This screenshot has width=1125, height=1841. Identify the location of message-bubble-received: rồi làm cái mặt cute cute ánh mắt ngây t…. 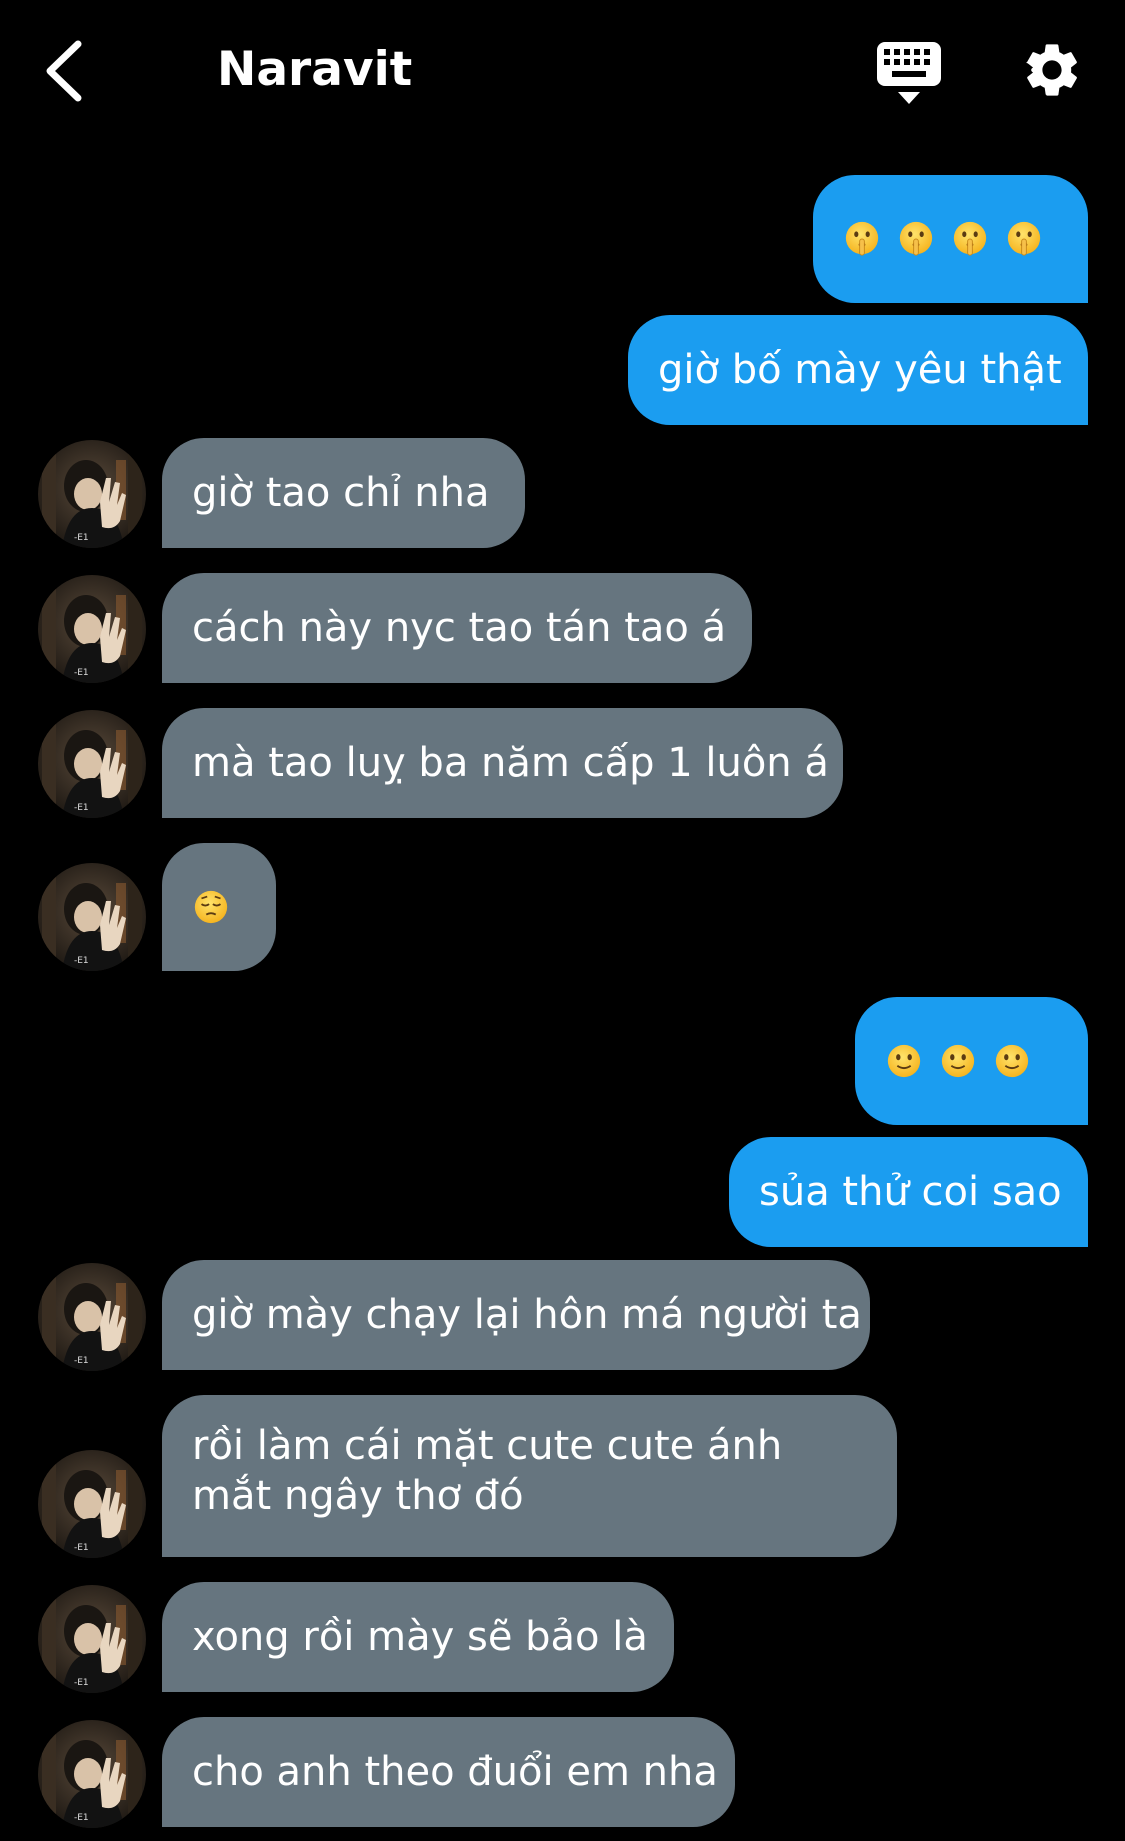
(529, 1476).